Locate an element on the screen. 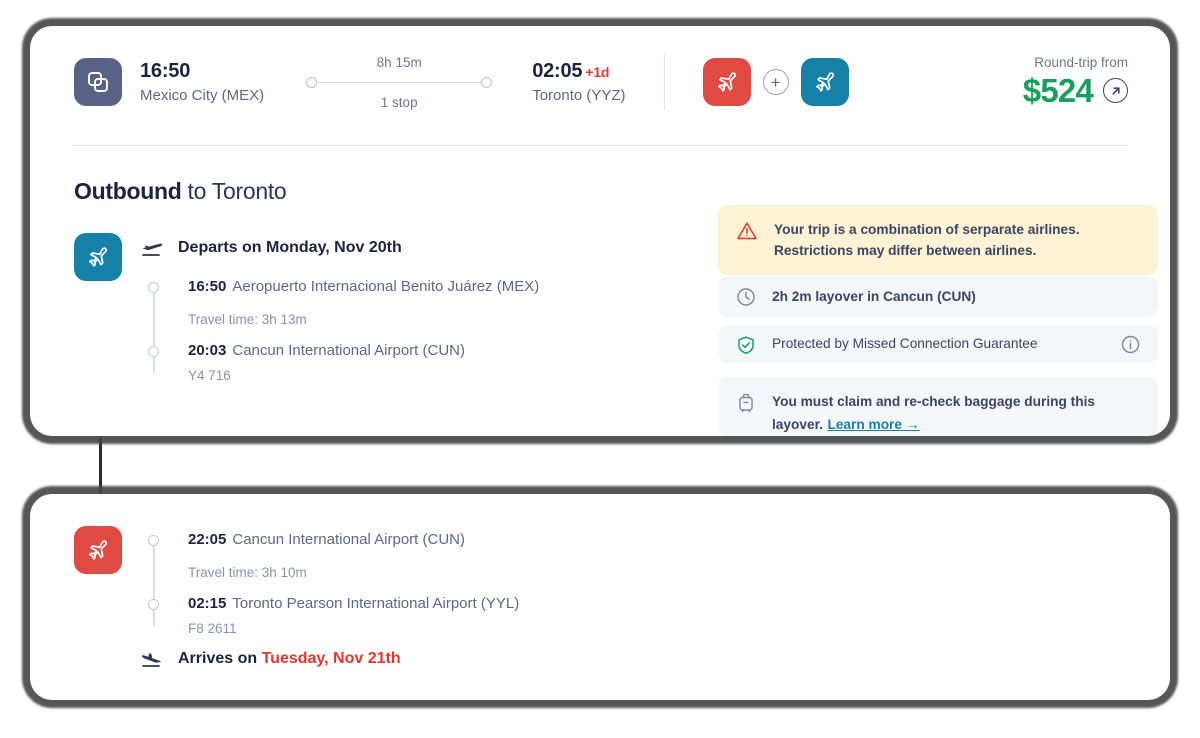 The height and width of the screenshot is (738, 1200). arrival-label: Arrives on Tuesday, Nov 21th is located at coordinates (289, 659).